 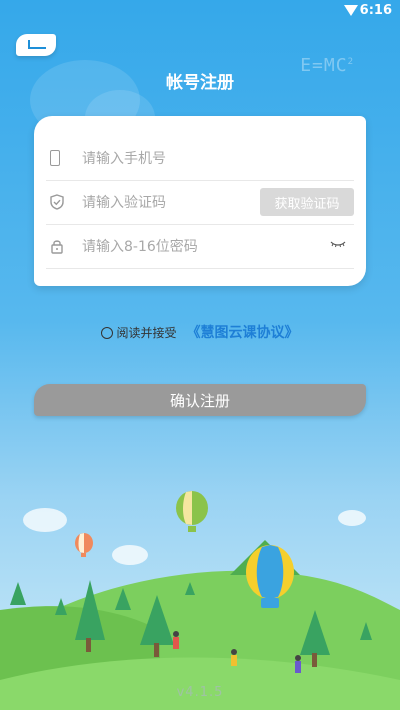 What do you see at coordinates (84, 545) in the screenshot?
I see `hot-air-balloon-small` at bounding box center [84, 545].